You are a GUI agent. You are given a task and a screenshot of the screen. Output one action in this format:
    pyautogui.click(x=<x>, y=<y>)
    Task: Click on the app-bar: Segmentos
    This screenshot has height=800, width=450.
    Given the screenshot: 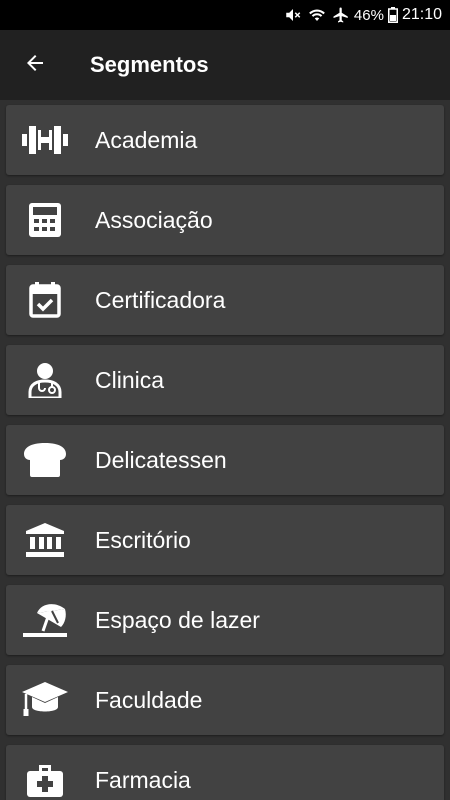 What is the action you would take?
    pyautogui.click(x=225, y=65)
    